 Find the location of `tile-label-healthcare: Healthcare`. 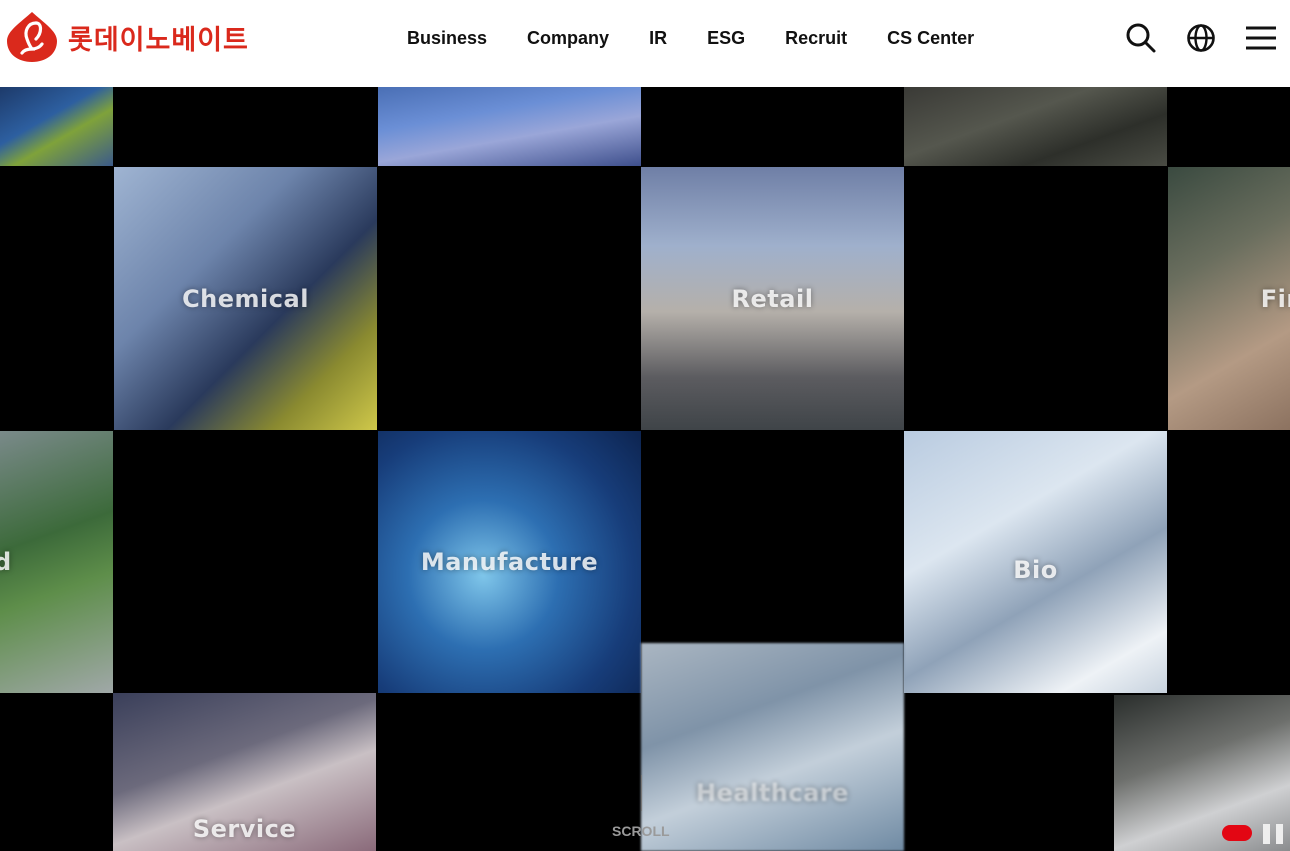

tile-label-healthcare: Healthcare is located at coordinates (772, 793).